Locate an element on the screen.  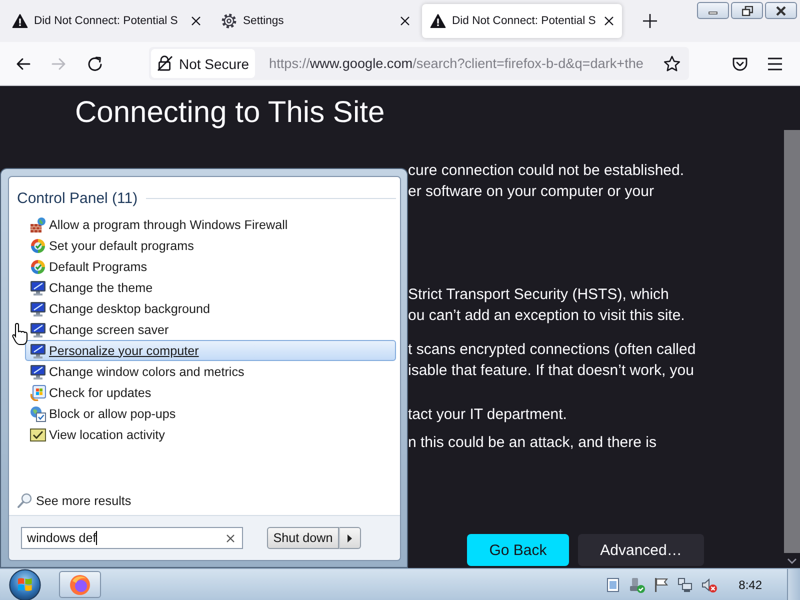
clock-text: 8:42 is located at coordinates (750, 585).